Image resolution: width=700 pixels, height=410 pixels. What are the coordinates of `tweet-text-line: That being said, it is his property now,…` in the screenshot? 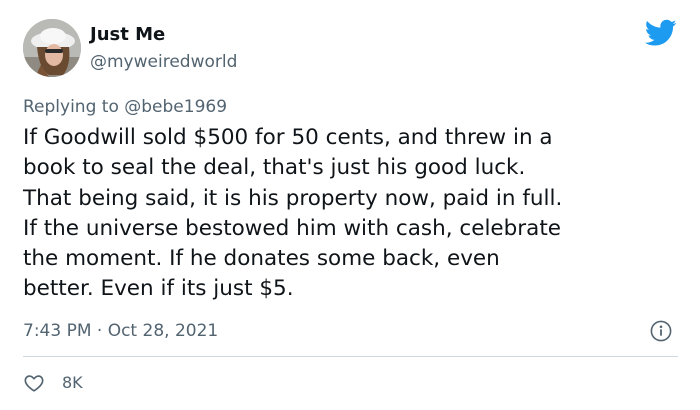 It's located at (293, 198).